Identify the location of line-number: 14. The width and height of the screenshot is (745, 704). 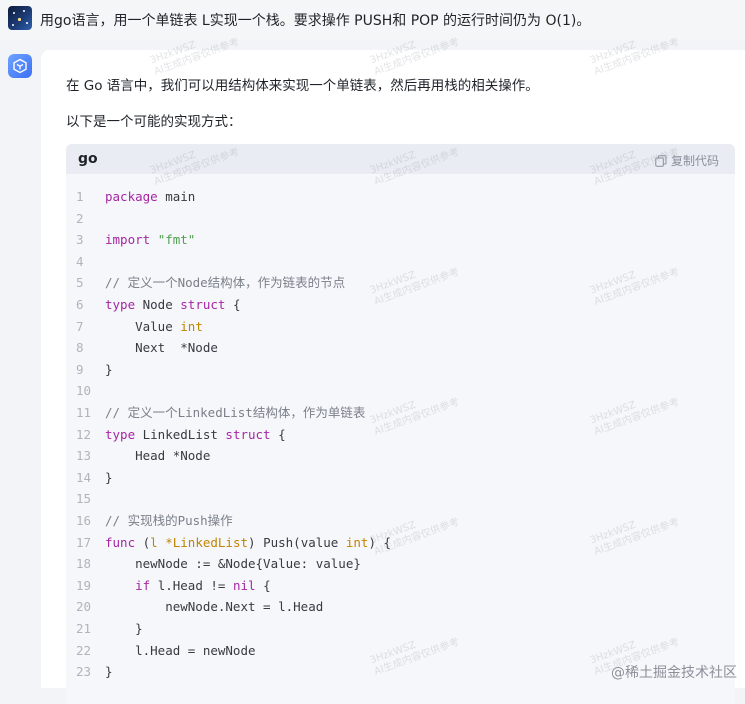
(84, 477).